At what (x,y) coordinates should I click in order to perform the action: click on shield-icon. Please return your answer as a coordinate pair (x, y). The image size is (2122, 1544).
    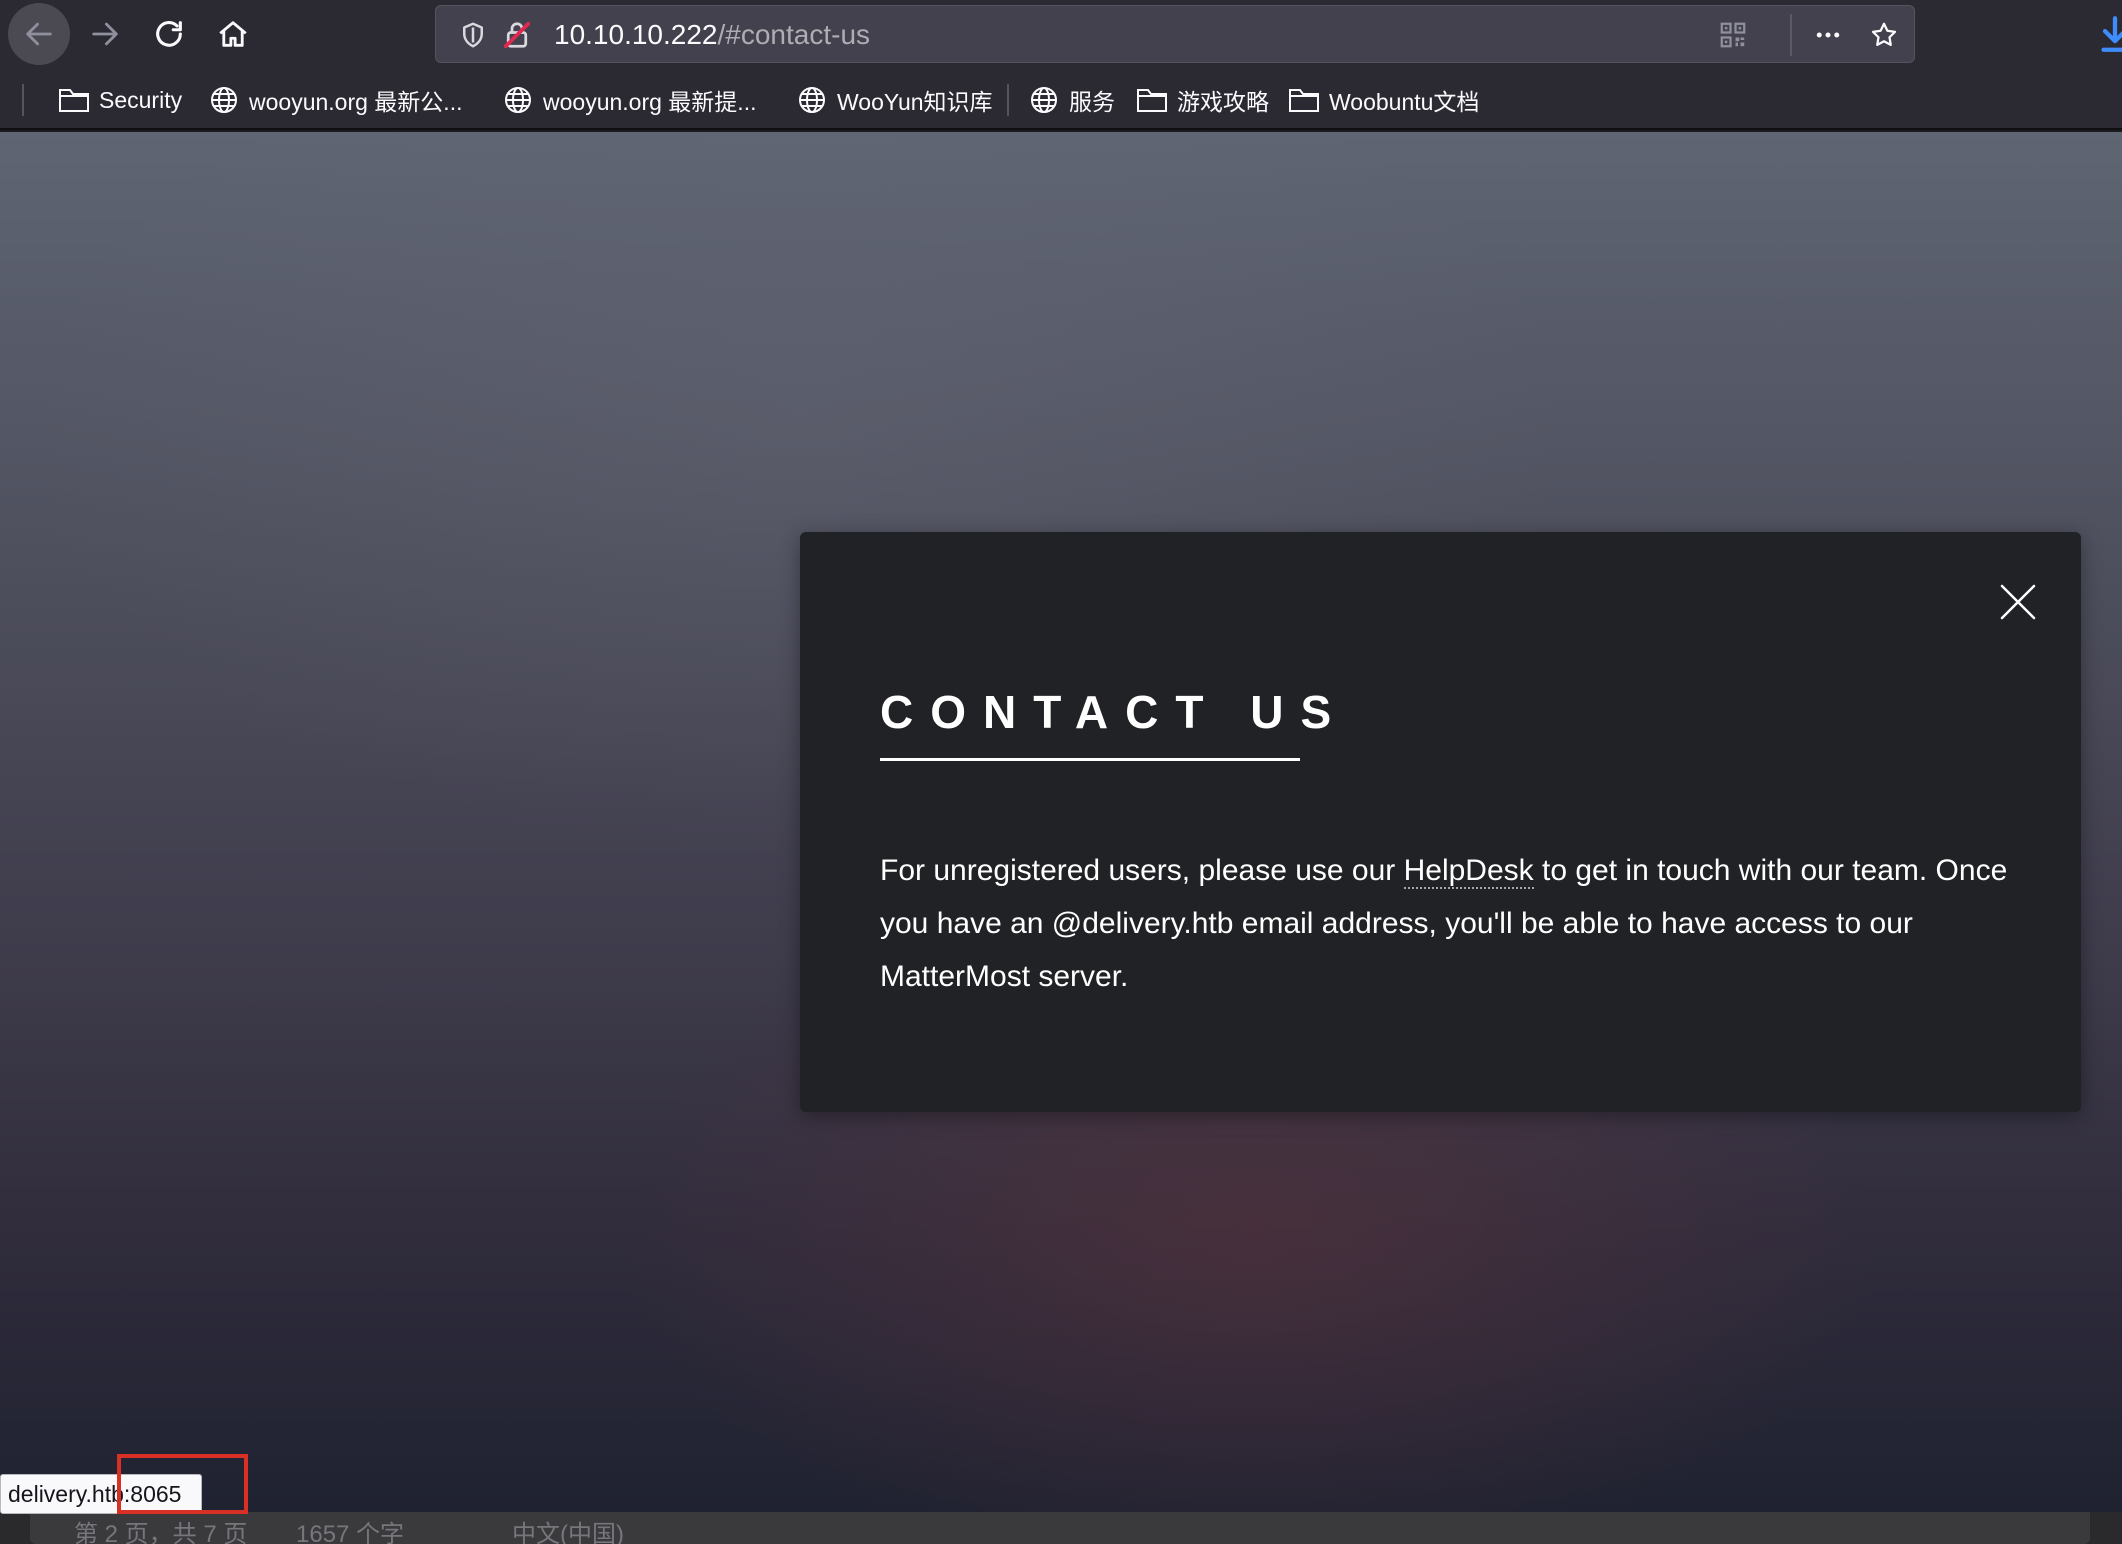
    Looking at the image, I should click on (473, 35).